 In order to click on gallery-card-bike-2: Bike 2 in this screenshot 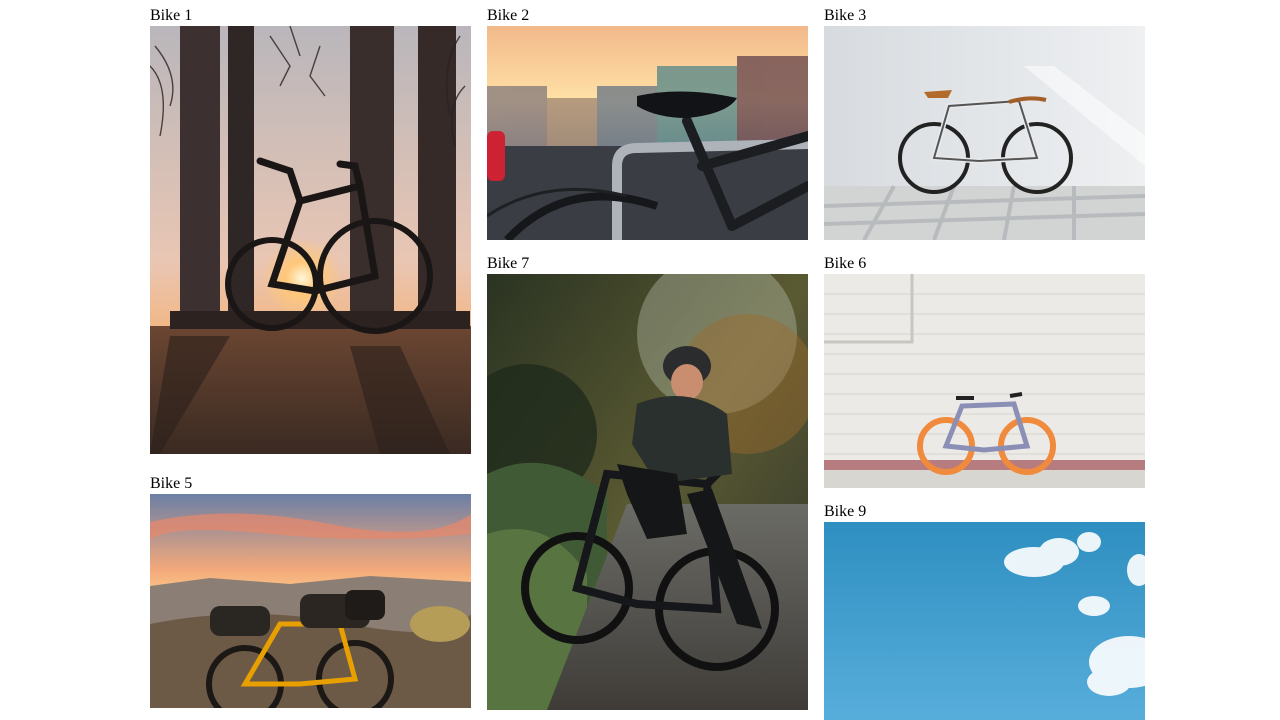, I will do `click(647, 120)`.